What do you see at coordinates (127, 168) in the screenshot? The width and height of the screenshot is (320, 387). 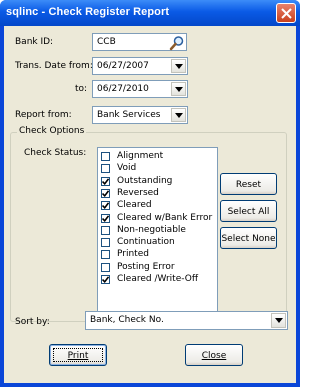 I see `status-item-label: Void` at bounding box center [127, 168].